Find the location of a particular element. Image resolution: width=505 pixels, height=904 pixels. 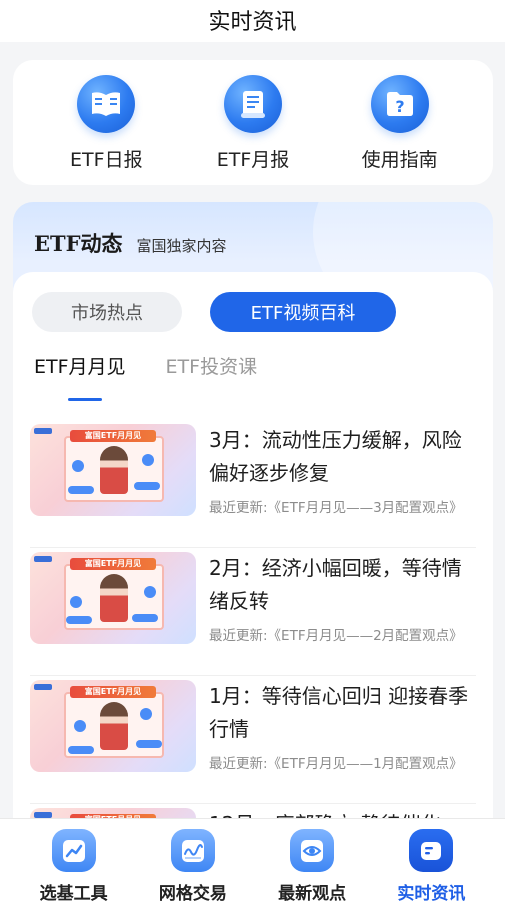

nav-latest-views: 最新观点 is located at coordinates (312, 866).